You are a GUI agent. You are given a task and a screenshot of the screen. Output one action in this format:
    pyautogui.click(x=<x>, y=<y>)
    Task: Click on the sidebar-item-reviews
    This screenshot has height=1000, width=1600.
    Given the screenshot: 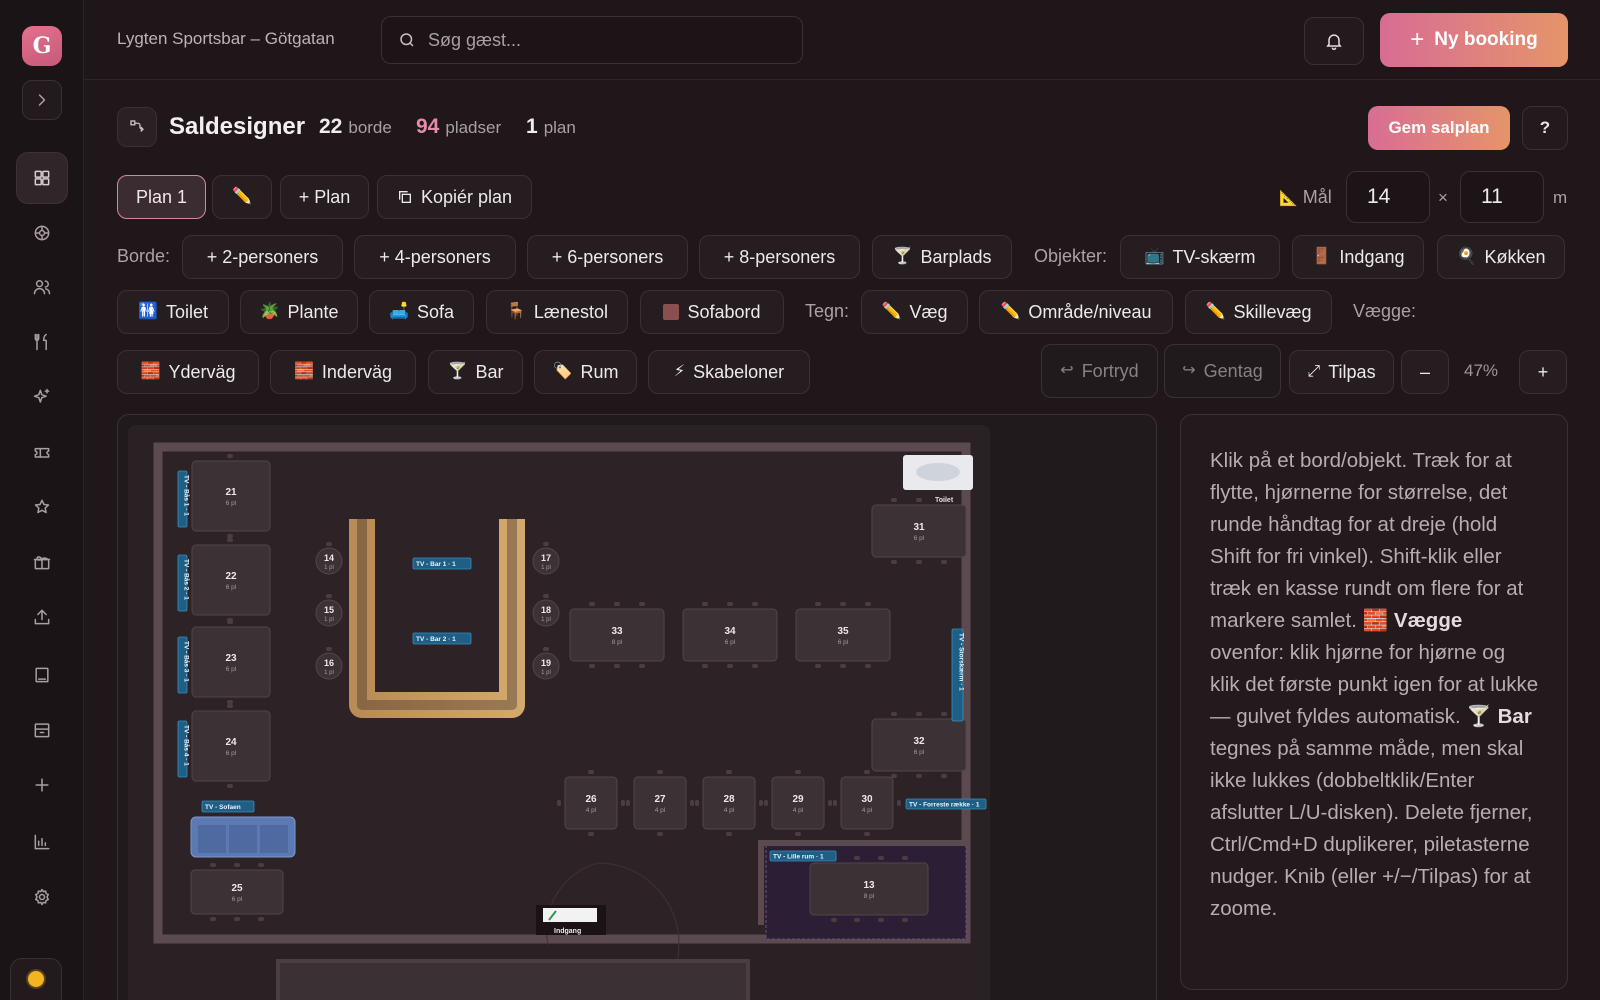 What is the action you would take?
    pyautogui.click(x=42, y=507)
    